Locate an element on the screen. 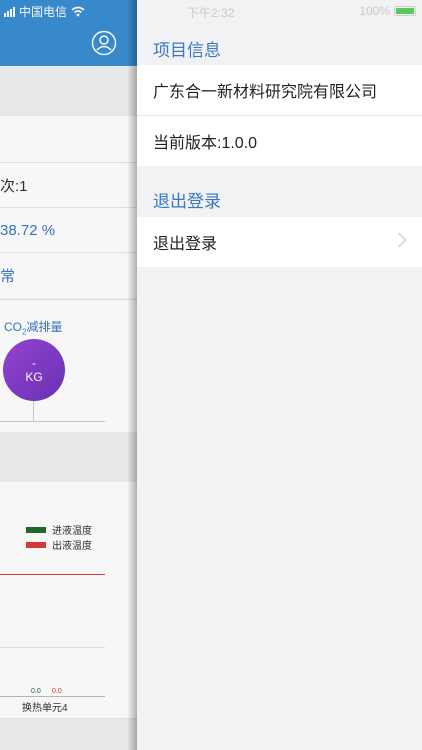 This screenshot has width=422, height=750. battery-icon is located at coordinates (405, 11).